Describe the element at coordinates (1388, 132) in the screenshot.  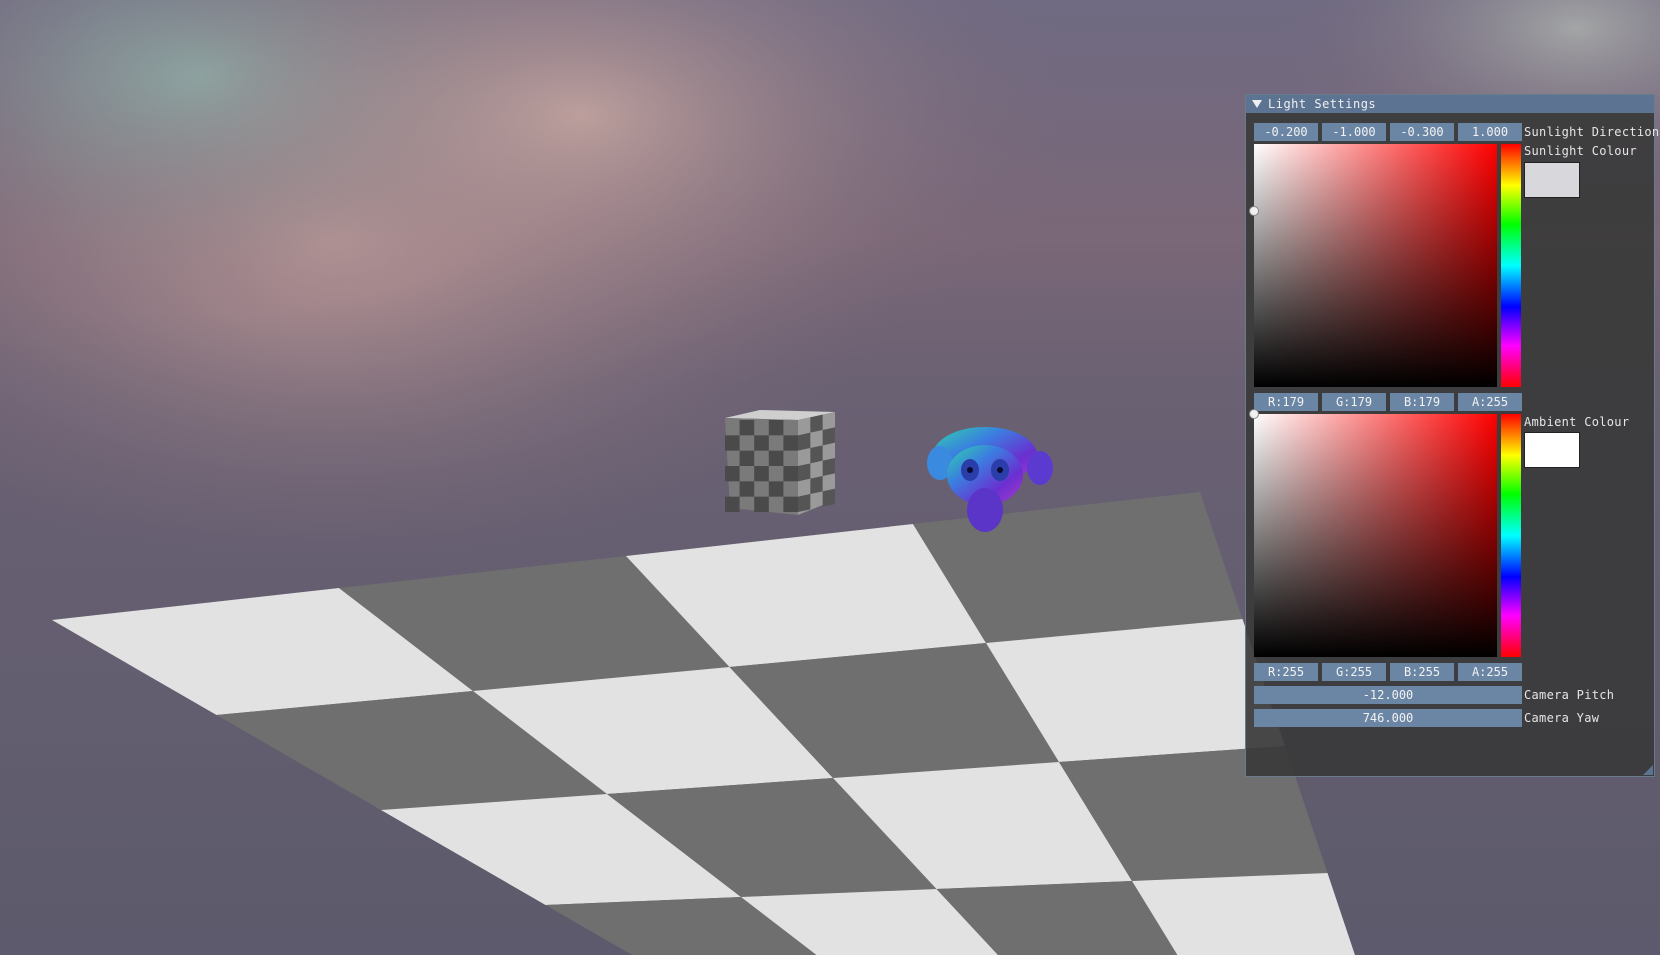
I see `sunlight-direction-row: -0.200 -1.000 -0.300 1.000` at that location.